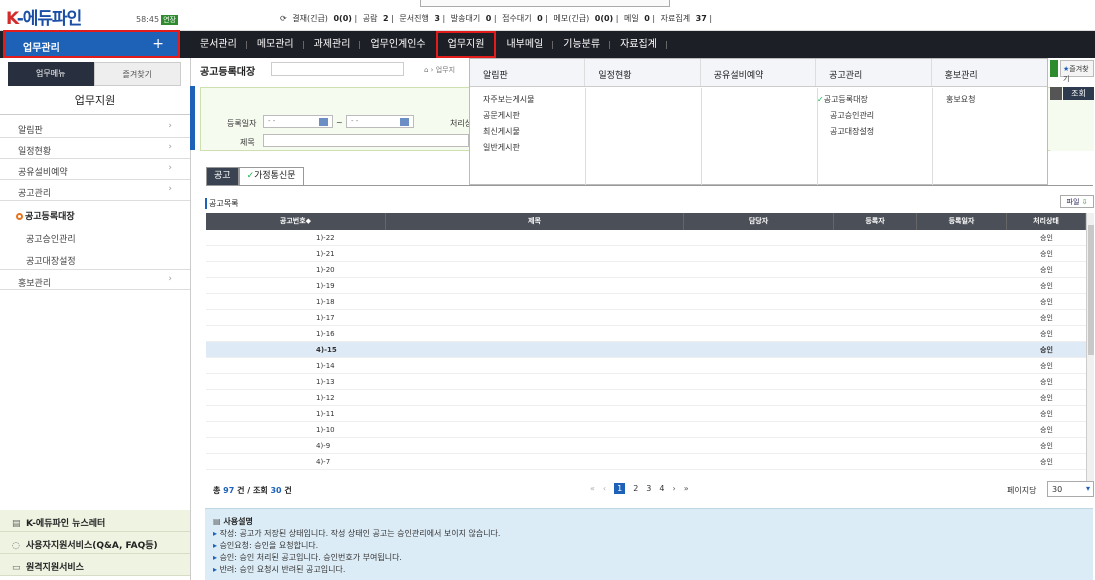 This screenshot has width=1095, height=580. What do you see at coordinates (44, 16) in the screenshot?
I see `app-logo: K-에듀파인` at bounding box center [44, 16].